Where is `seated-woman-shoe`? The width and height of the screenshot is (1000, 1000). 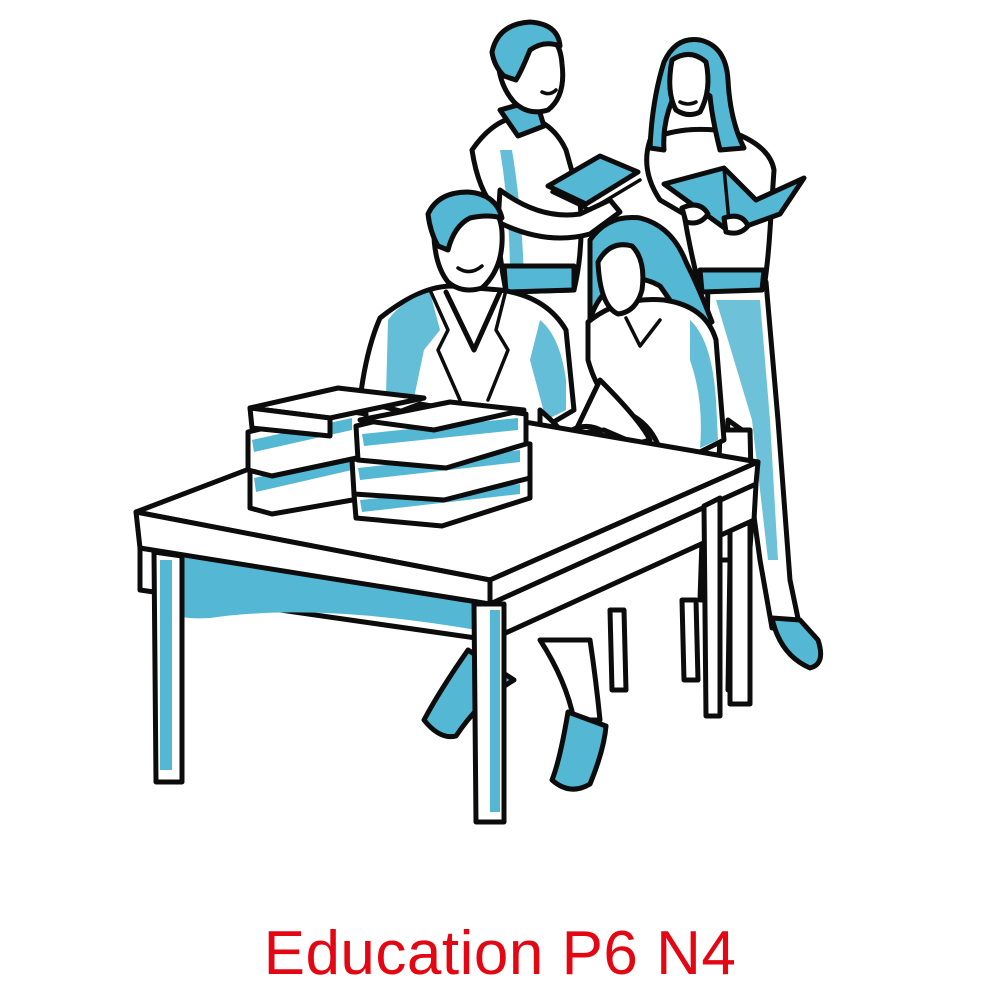 seated-woman-shoe is located at coordinates (579, 750).